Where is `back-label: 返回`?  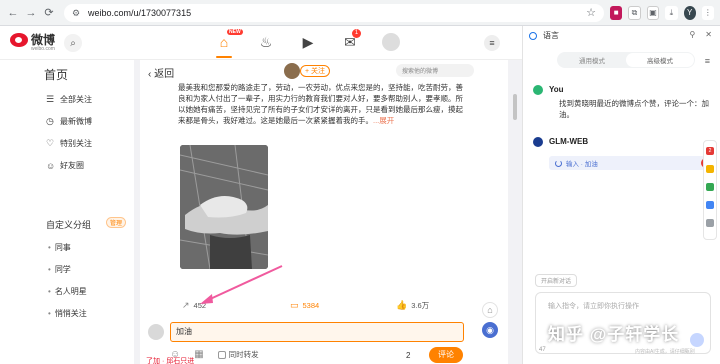
back-label: 返回 is located at coordinates (164, 74).